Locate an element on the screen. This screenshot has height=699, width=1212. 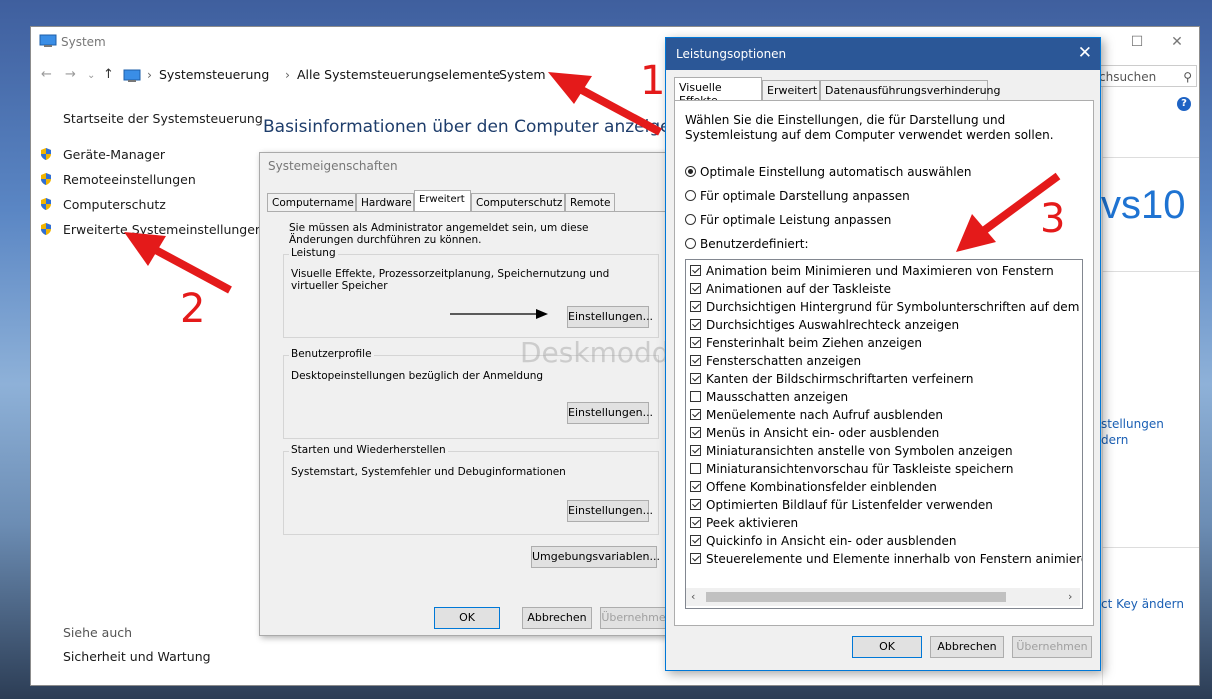
annotation-number-2: 2 is located at coordinates (193, 309).